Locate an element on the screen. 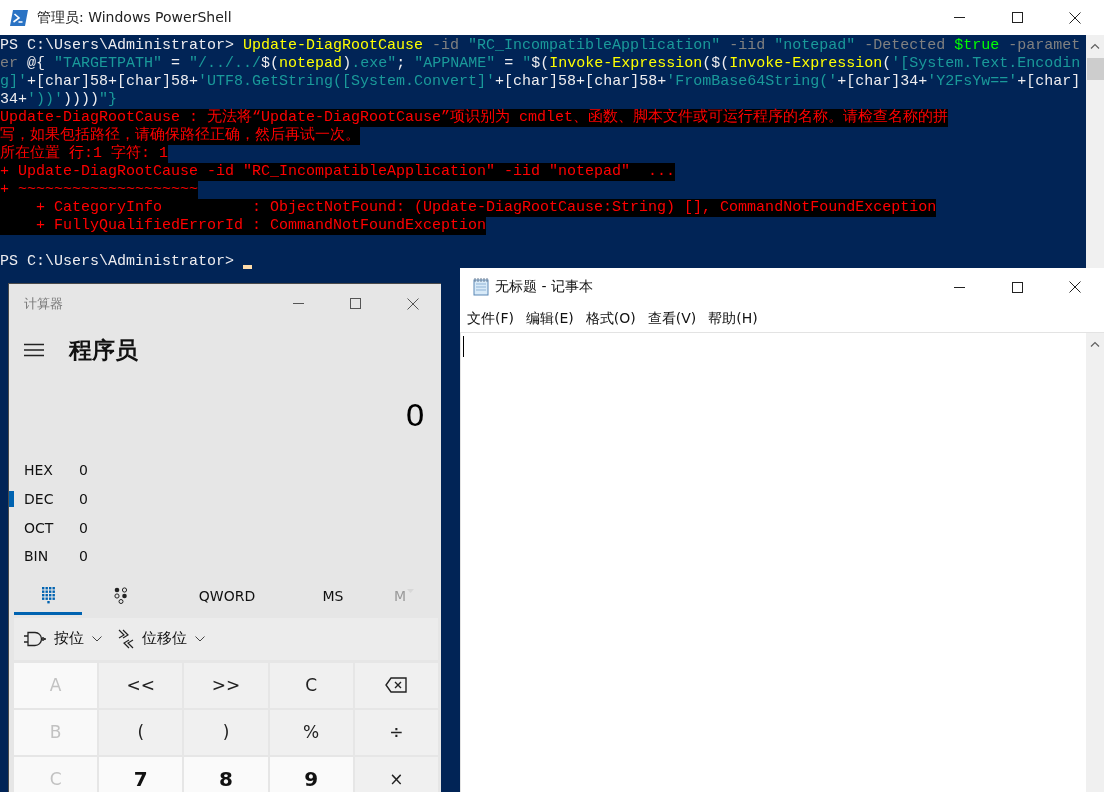 This screenshot has height=792, width=1104. key-button: ) is located at coordinates (226, 732).